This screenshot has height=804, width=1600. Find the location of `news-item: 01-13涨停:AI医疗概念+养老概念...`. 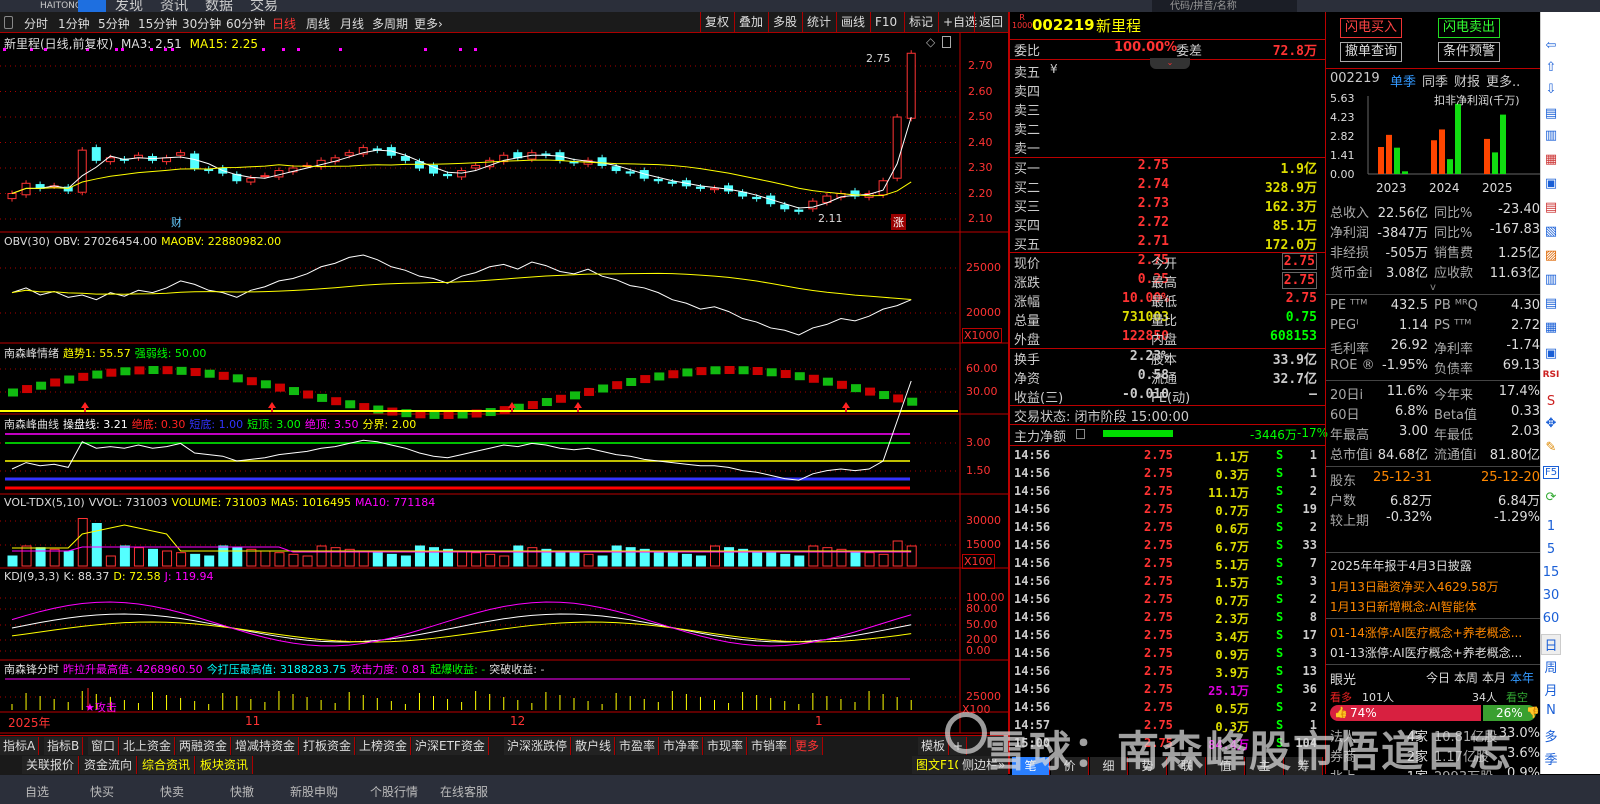

news-item: 01-13涨停:AI医疗概念+养老概念... is located at coordinates (1434, 652).